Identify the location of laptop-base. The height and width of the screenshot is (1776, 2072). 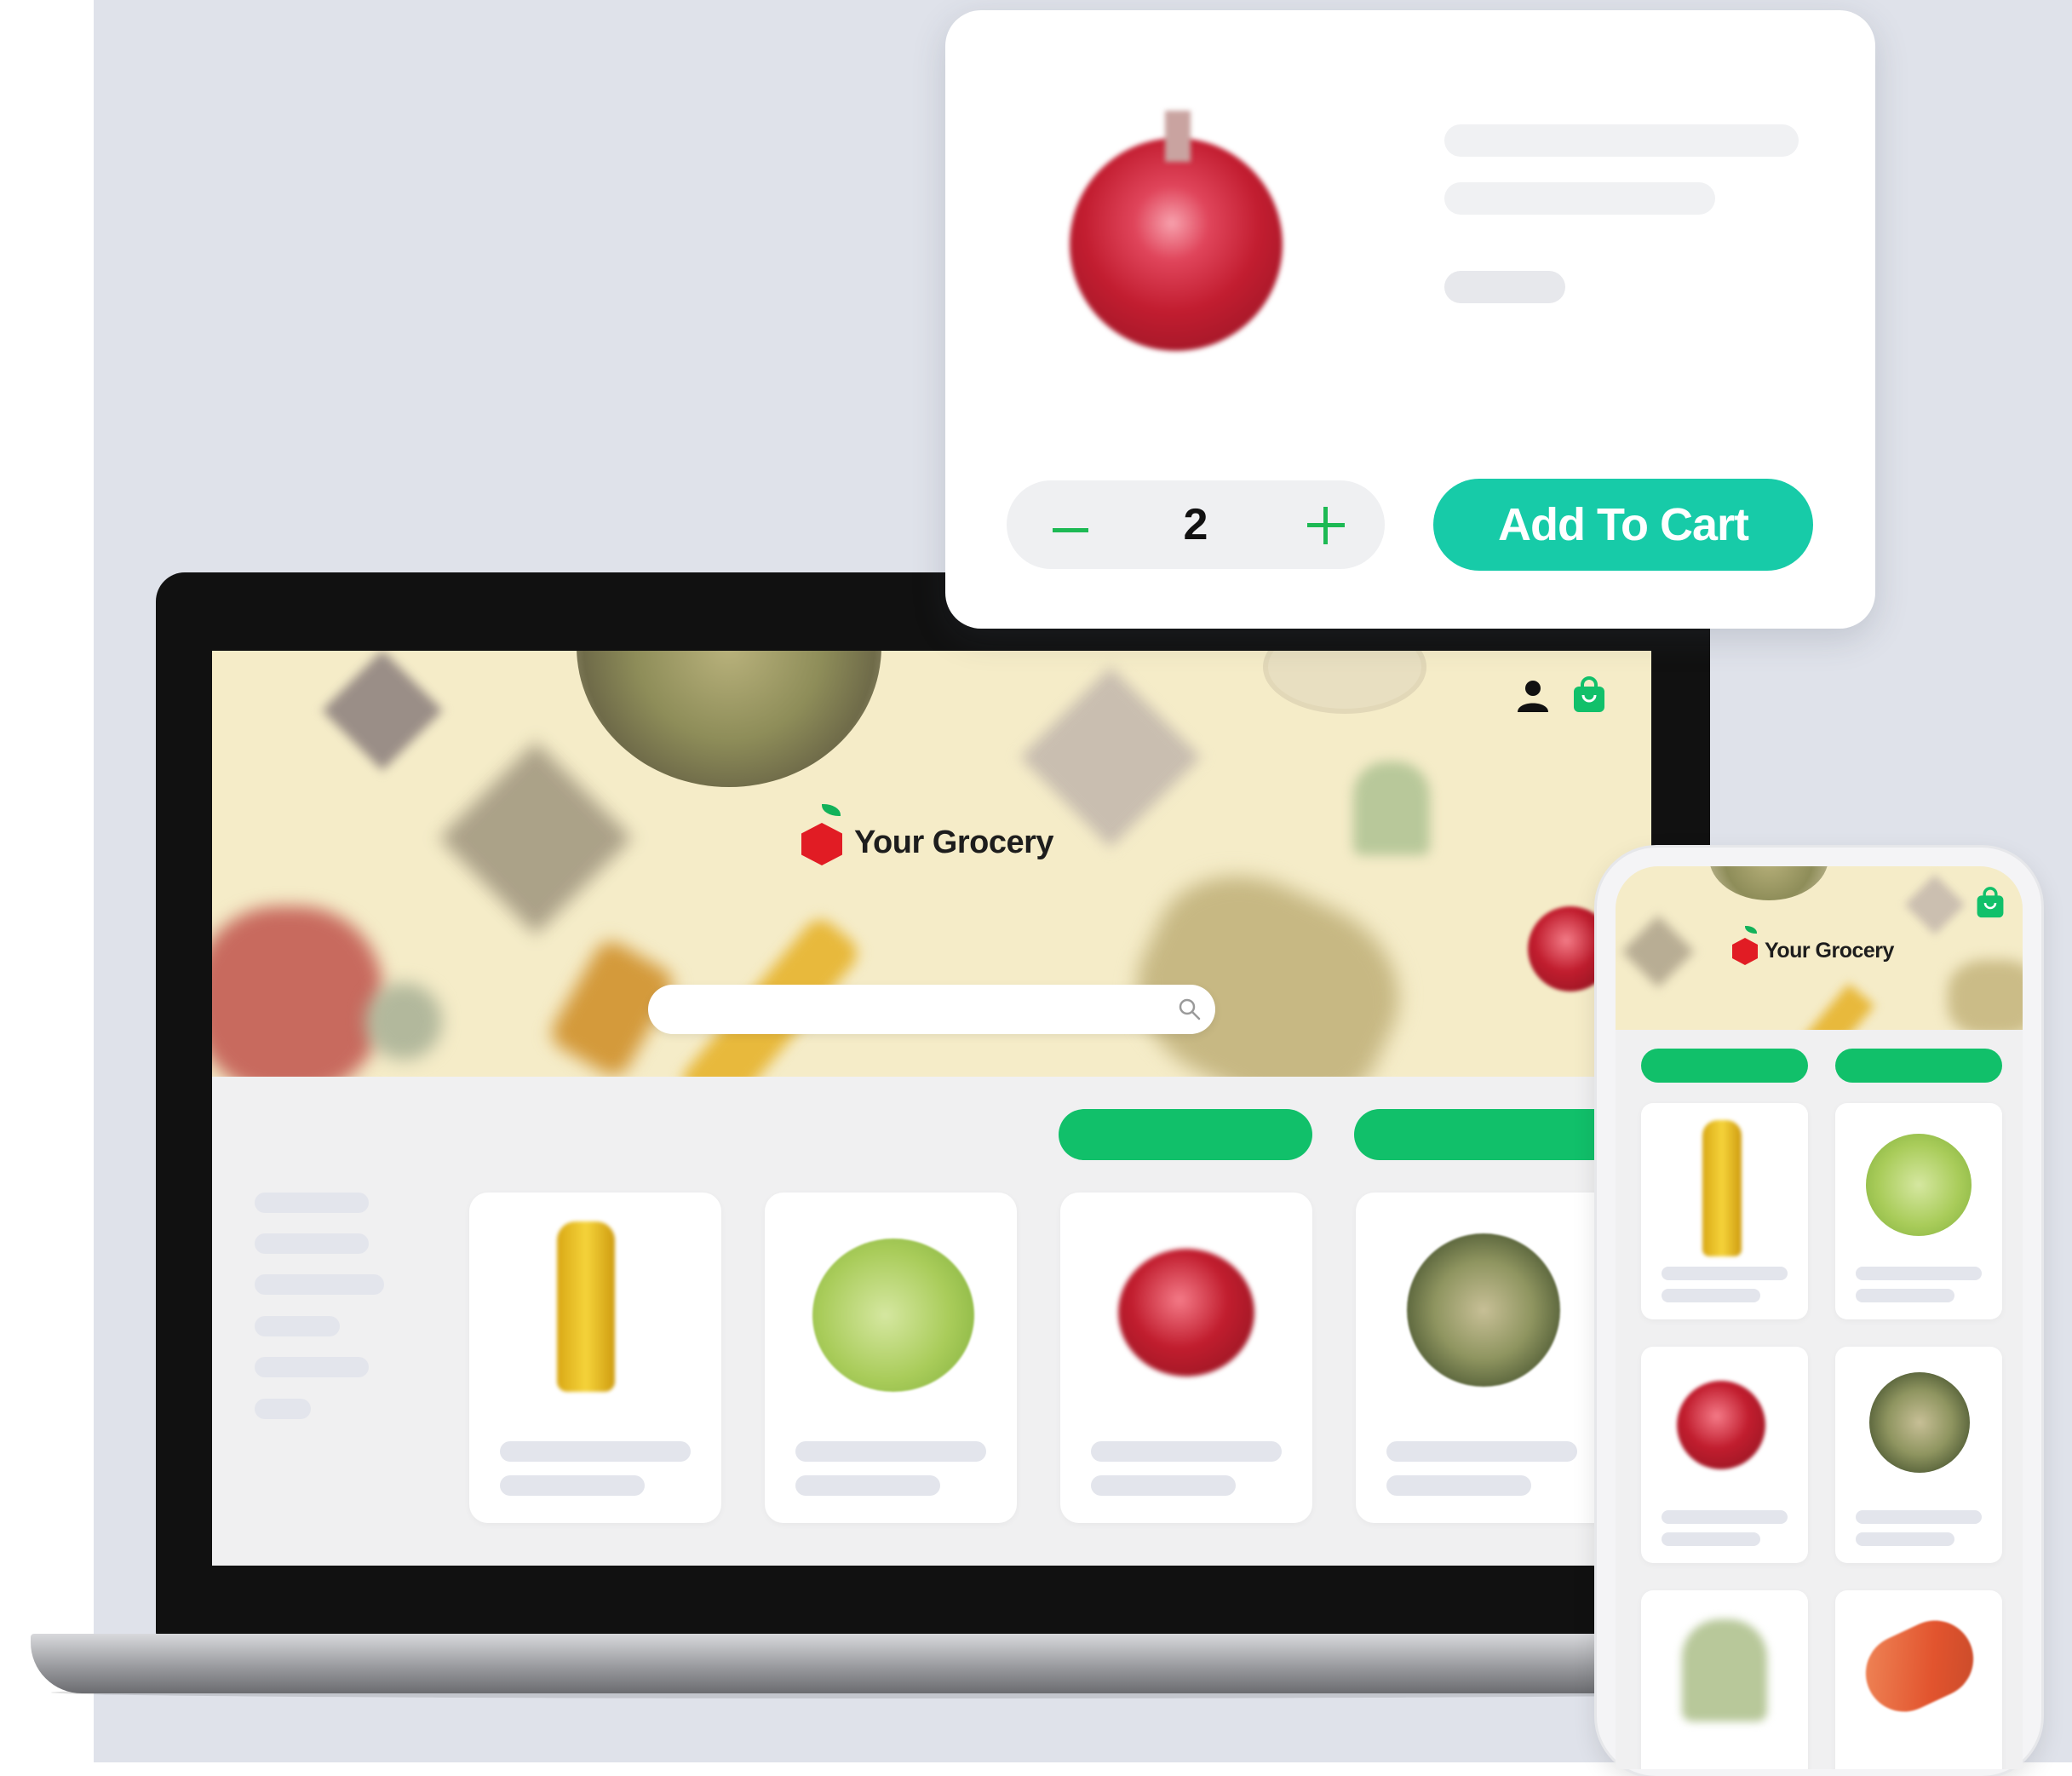
(916, 1663).